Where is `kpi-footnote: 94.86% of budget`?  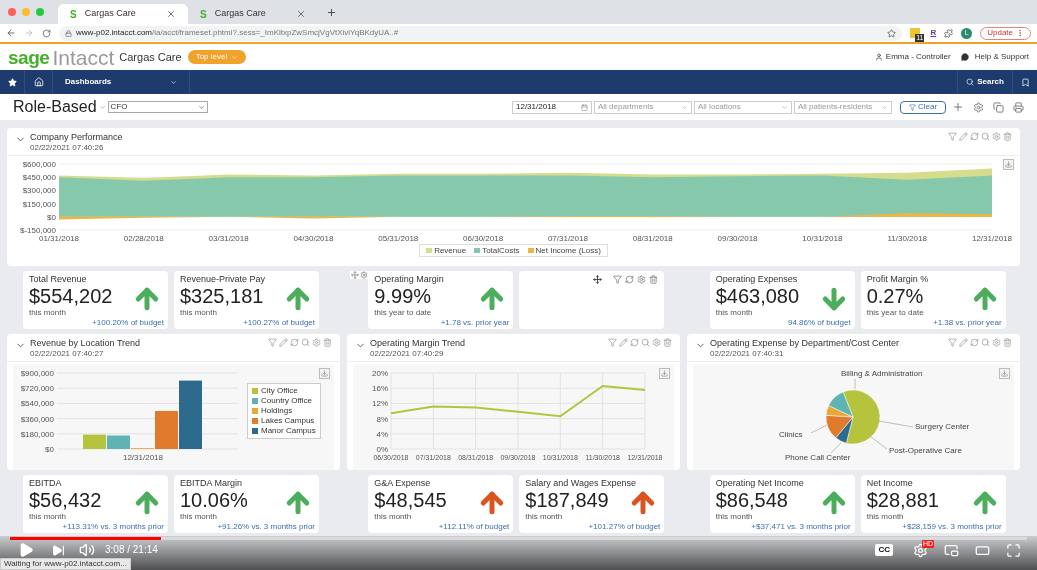
kpi-footnote: 94.86% of budget is located at coordinates (819, 323).